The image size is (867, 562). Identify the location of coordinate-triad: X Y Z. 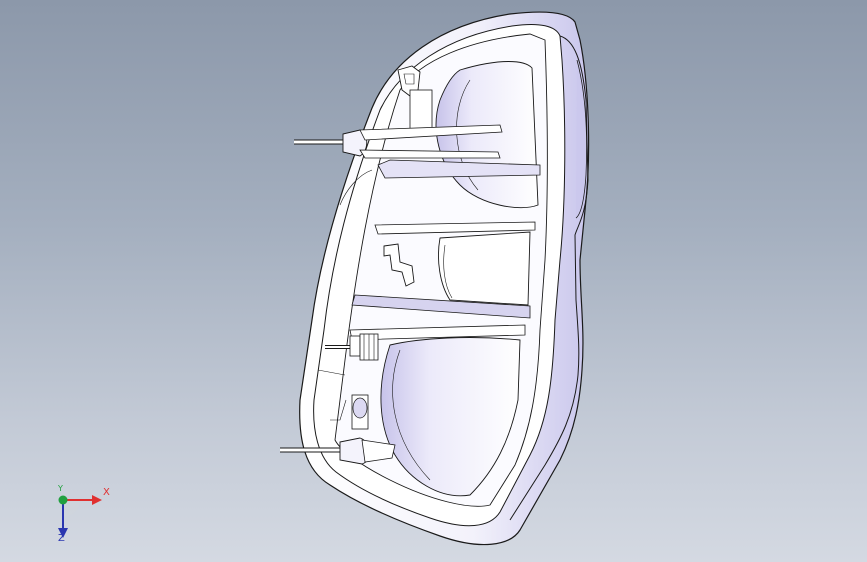
(80, 511).